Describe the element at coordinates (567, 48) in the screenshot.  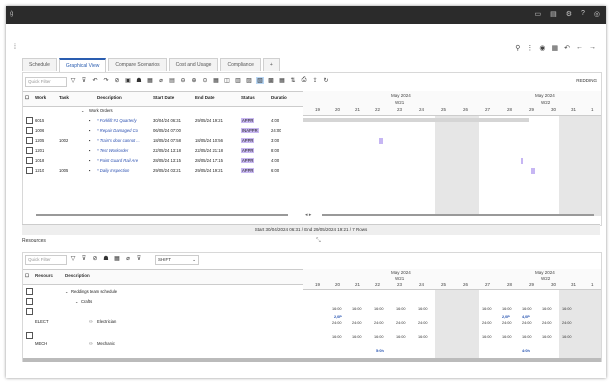
I see `undo-icon: ↶` at that location.